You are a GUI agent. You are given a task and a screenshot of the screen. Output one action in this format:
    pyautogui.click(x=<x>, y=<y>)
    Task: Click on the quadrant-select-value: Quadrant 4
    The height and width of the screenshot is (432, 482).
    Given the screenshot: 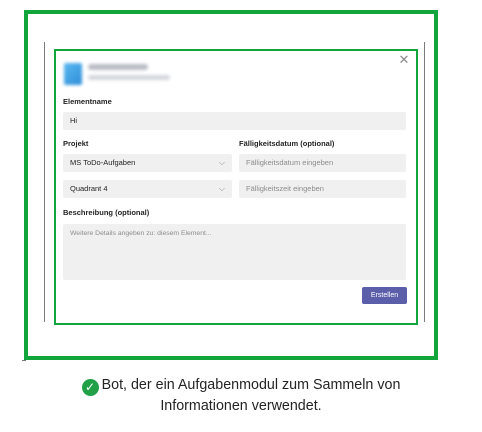 What is the action you would take?
    pyautogui.click(x=89, y=188)
    